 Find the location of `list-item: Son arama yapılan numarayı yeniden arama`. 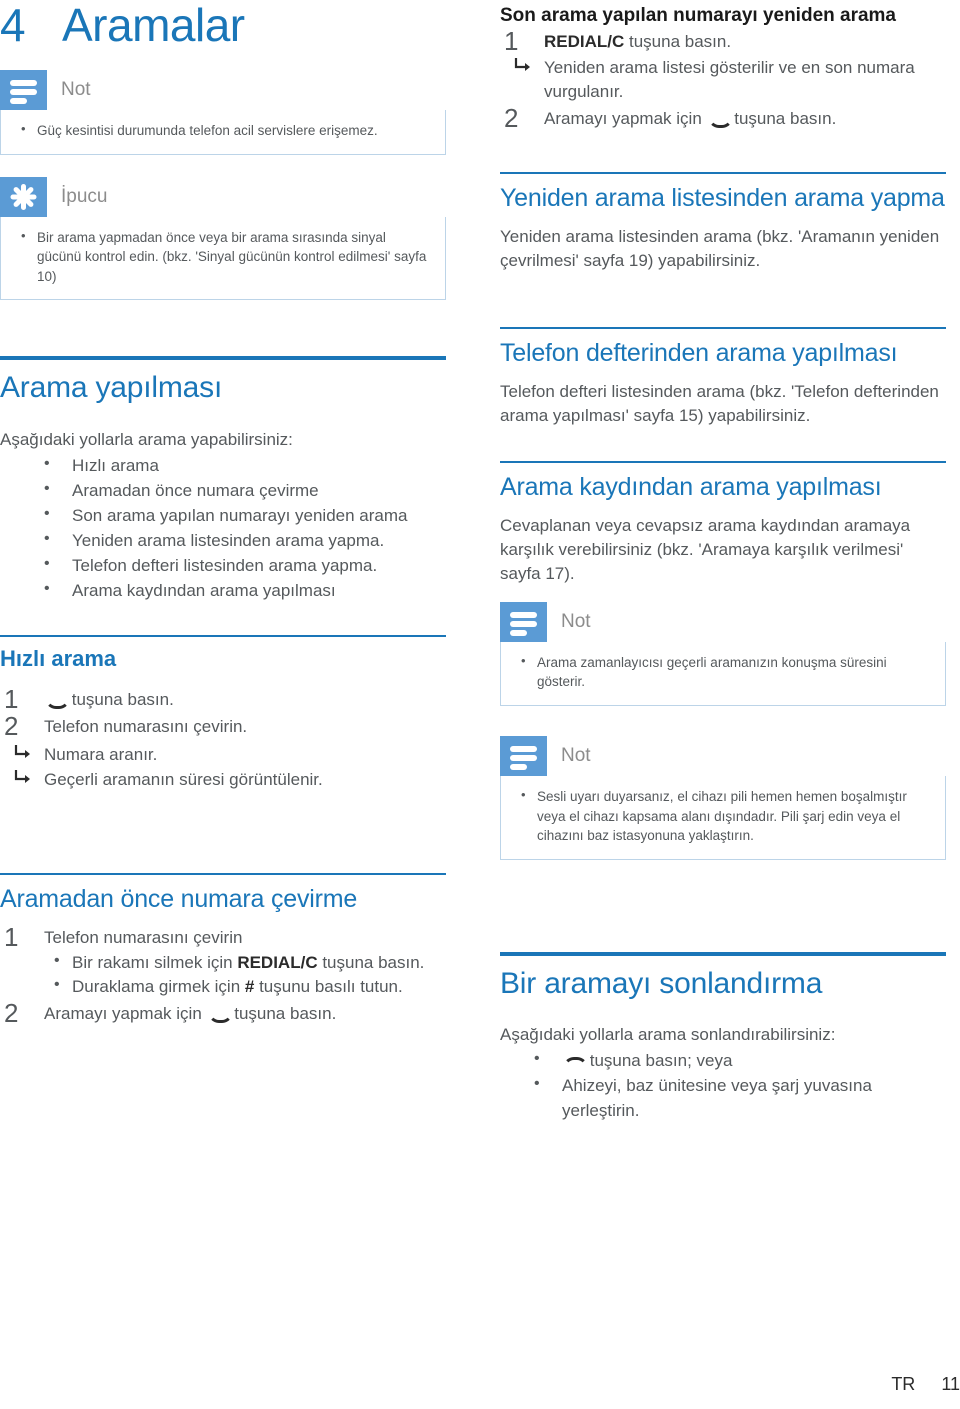

list-item: Son arama yapılan numarayı yeniden arama is located at coordinates (223, 515).